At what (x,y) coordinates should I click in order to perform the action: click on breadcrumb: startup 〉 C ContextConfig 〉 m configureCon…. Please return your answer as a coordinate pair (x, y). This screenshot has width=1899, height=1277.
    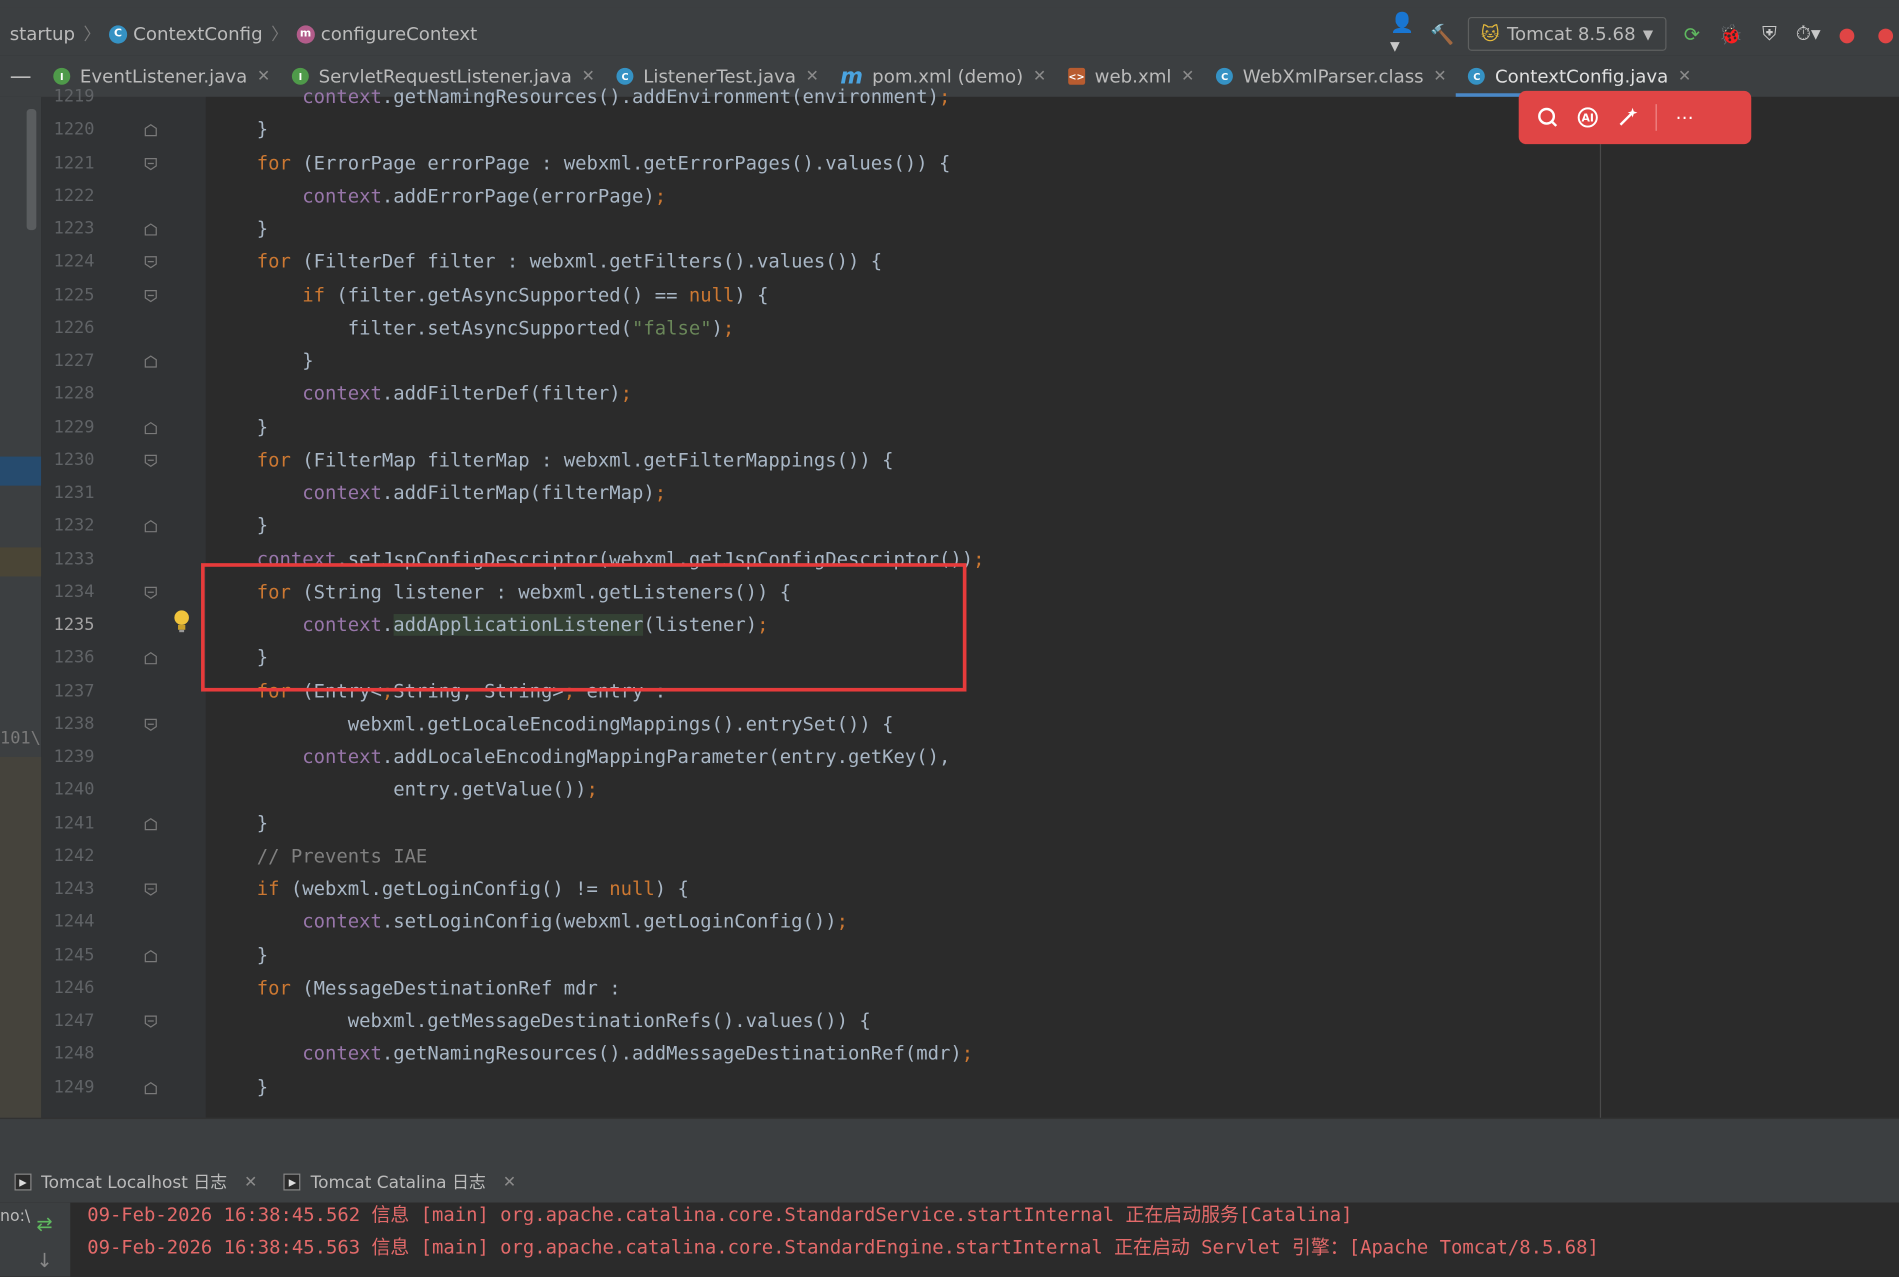
    Looking at the image, I should click on (244, 34).